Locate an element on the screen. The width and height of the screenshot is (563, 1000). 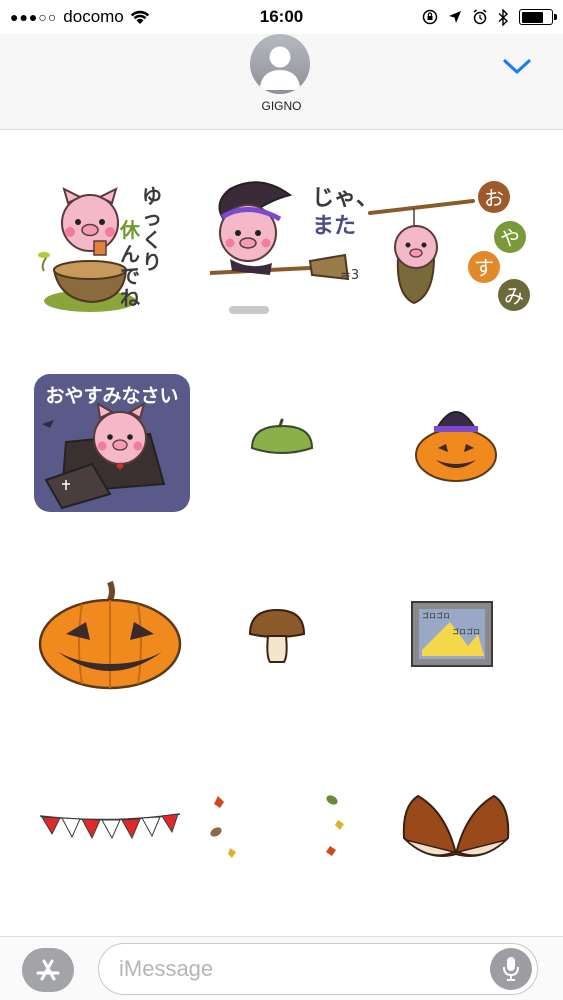
bluetooth-icon is located at coordinates (503, 17).